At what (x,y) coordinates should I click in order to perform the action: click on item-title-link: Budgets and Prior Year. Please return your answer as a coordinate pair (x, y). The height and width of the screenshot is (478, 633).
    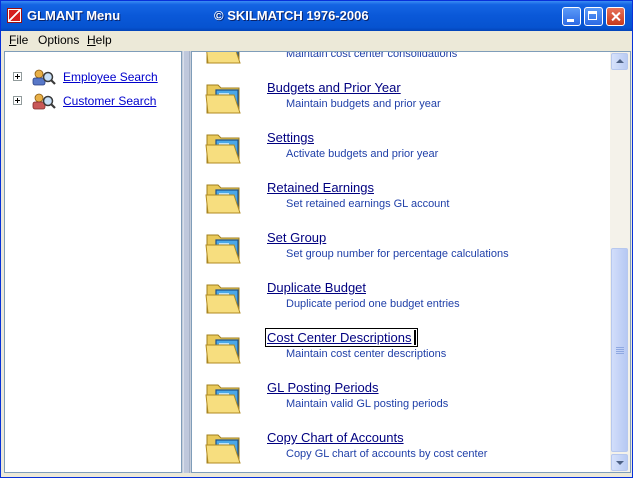
    Looking at the image, I should click on (334, 87).